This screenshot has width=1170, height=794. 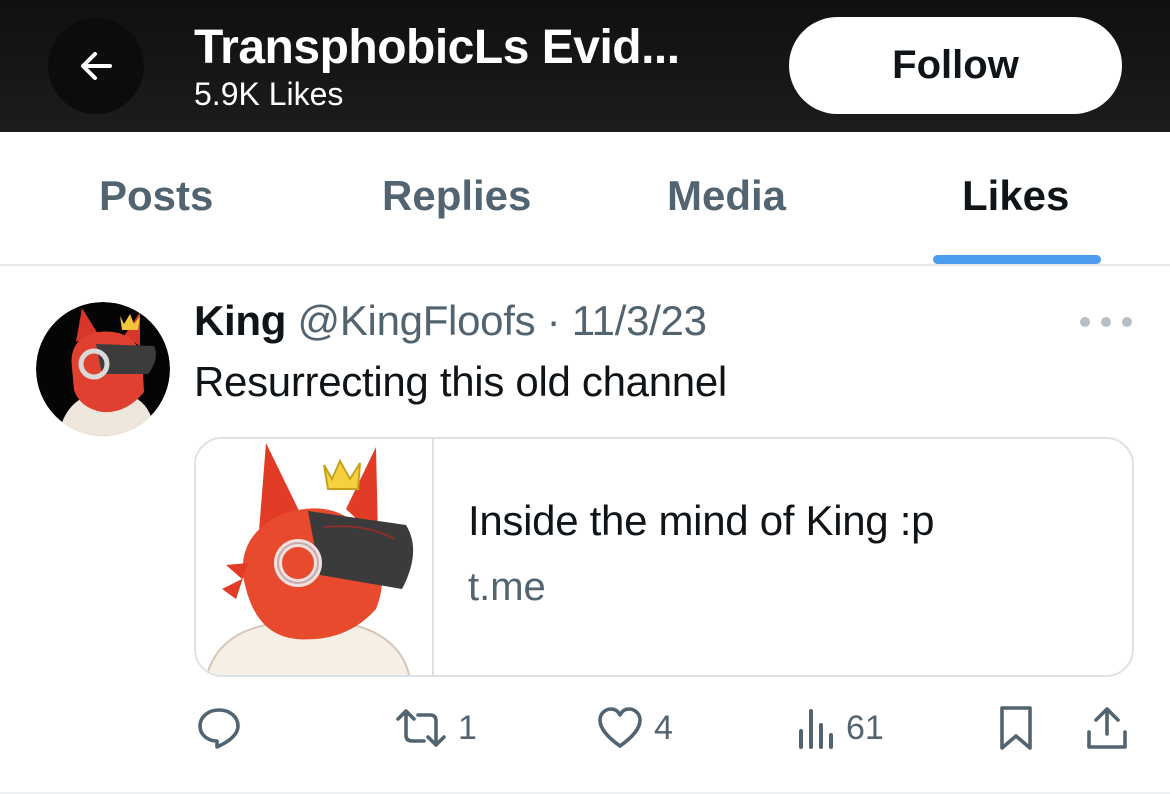 What do you see at coordinates (456, 196) in the screenshot?
I see `tab-replies: Replies` at bounding box center [456, 196].